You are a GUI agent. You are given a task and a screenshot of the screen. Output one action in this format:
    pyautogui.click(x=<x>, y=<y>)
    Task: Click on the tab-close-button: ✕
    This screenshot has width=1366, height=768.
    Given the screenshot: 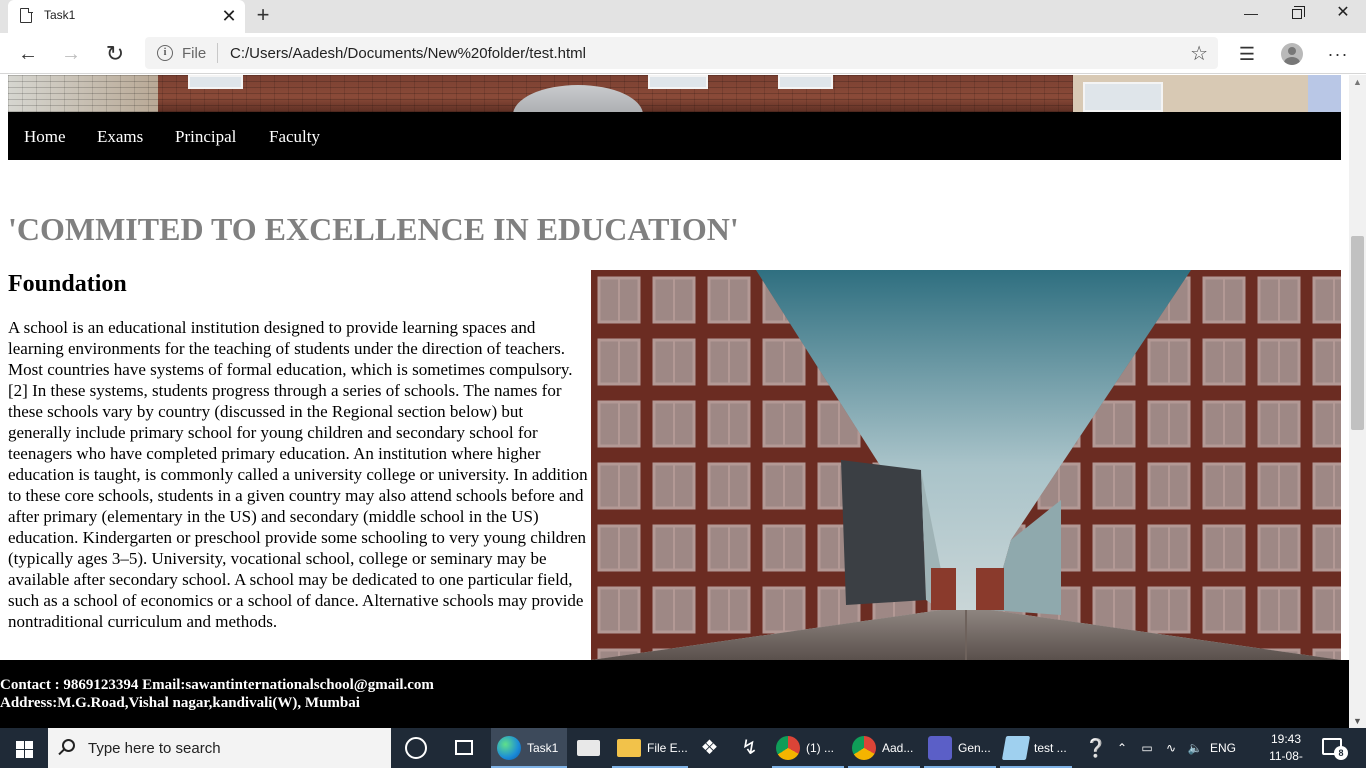 What is the action you would take?
    pyautogui.click(x=229, y=16)
    